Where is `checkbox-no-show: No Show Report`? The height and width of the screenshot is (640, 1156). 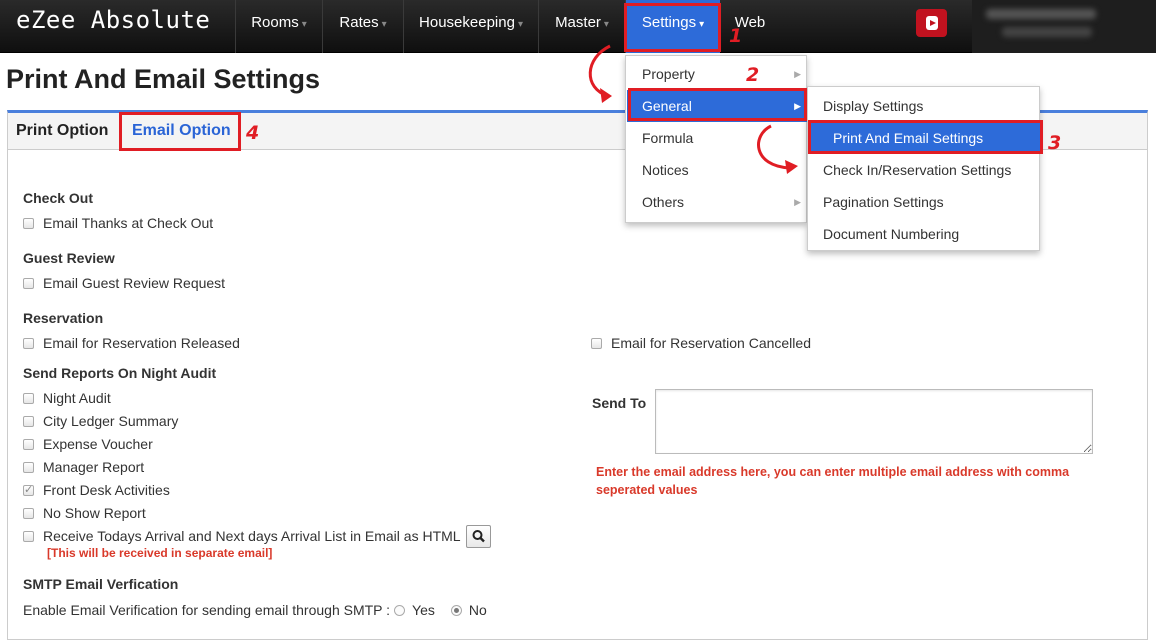
checkbox-no-show: No Show Report is located at coordinates (84, 513).